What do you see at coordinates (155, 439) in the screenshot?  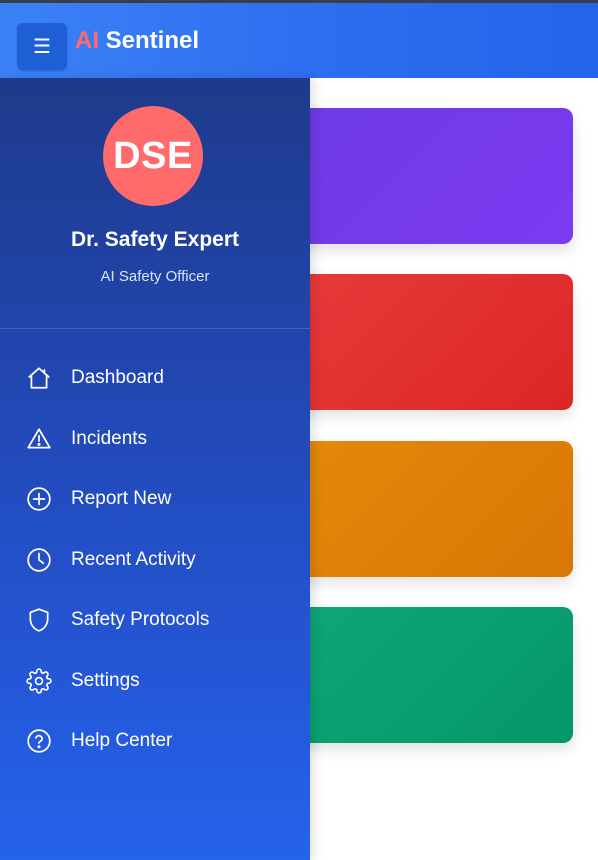 I see `sidebar-item-incidents: Incidents` at bounding box center [155, 439].